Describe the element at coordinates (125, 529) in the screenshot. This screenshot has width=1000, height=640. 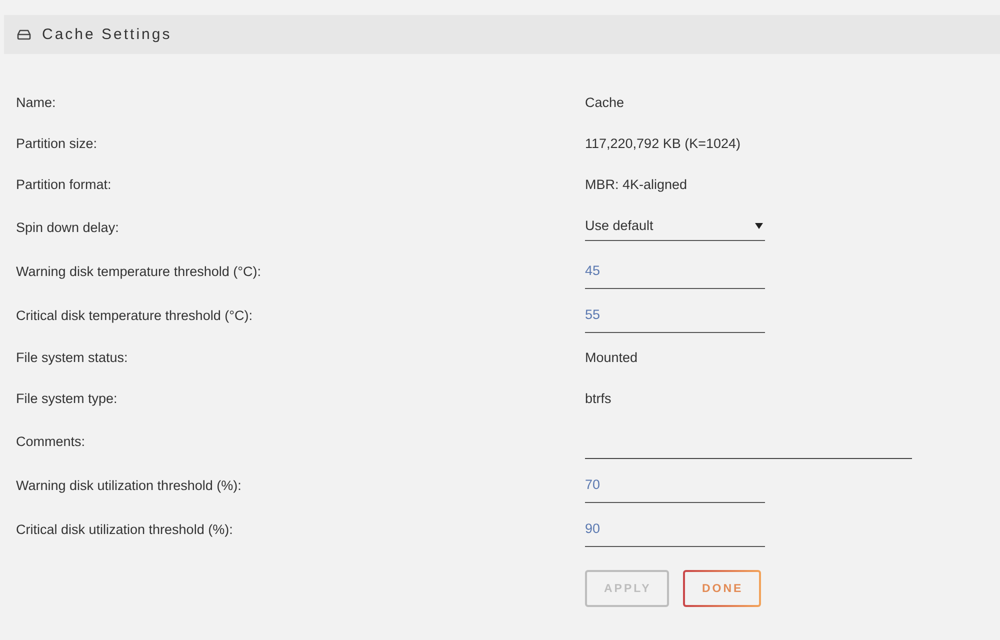
I see `field-label: Critical disk utilization threshold (%):` at that location.